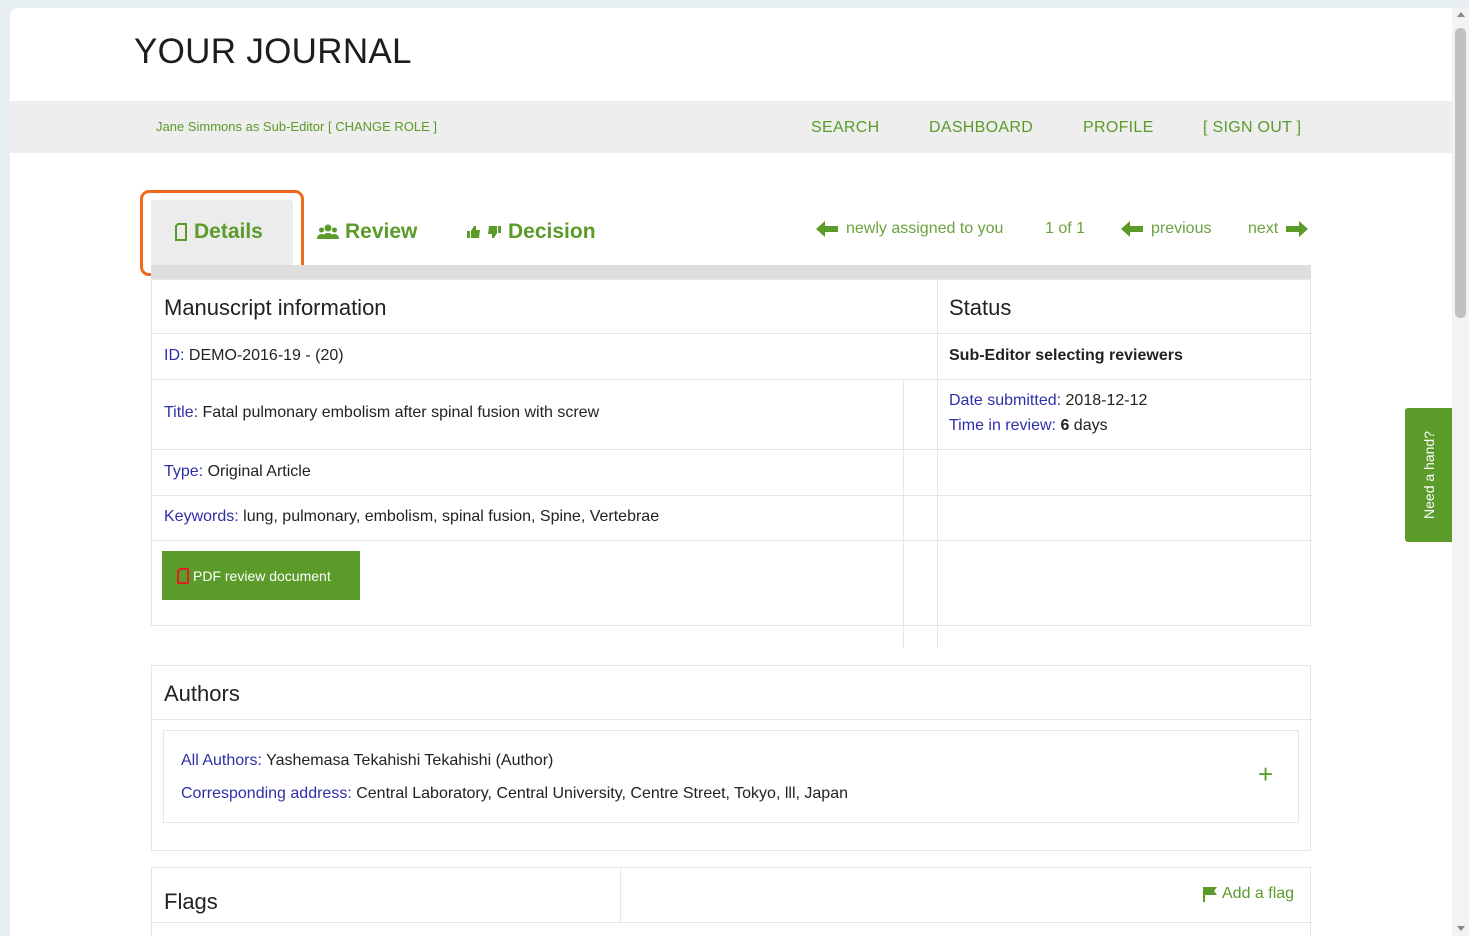  What do you see at coordinates (1297, 229) in the screenshot?
I see `arrow-right-icon` at bounding box center [1297, 229].